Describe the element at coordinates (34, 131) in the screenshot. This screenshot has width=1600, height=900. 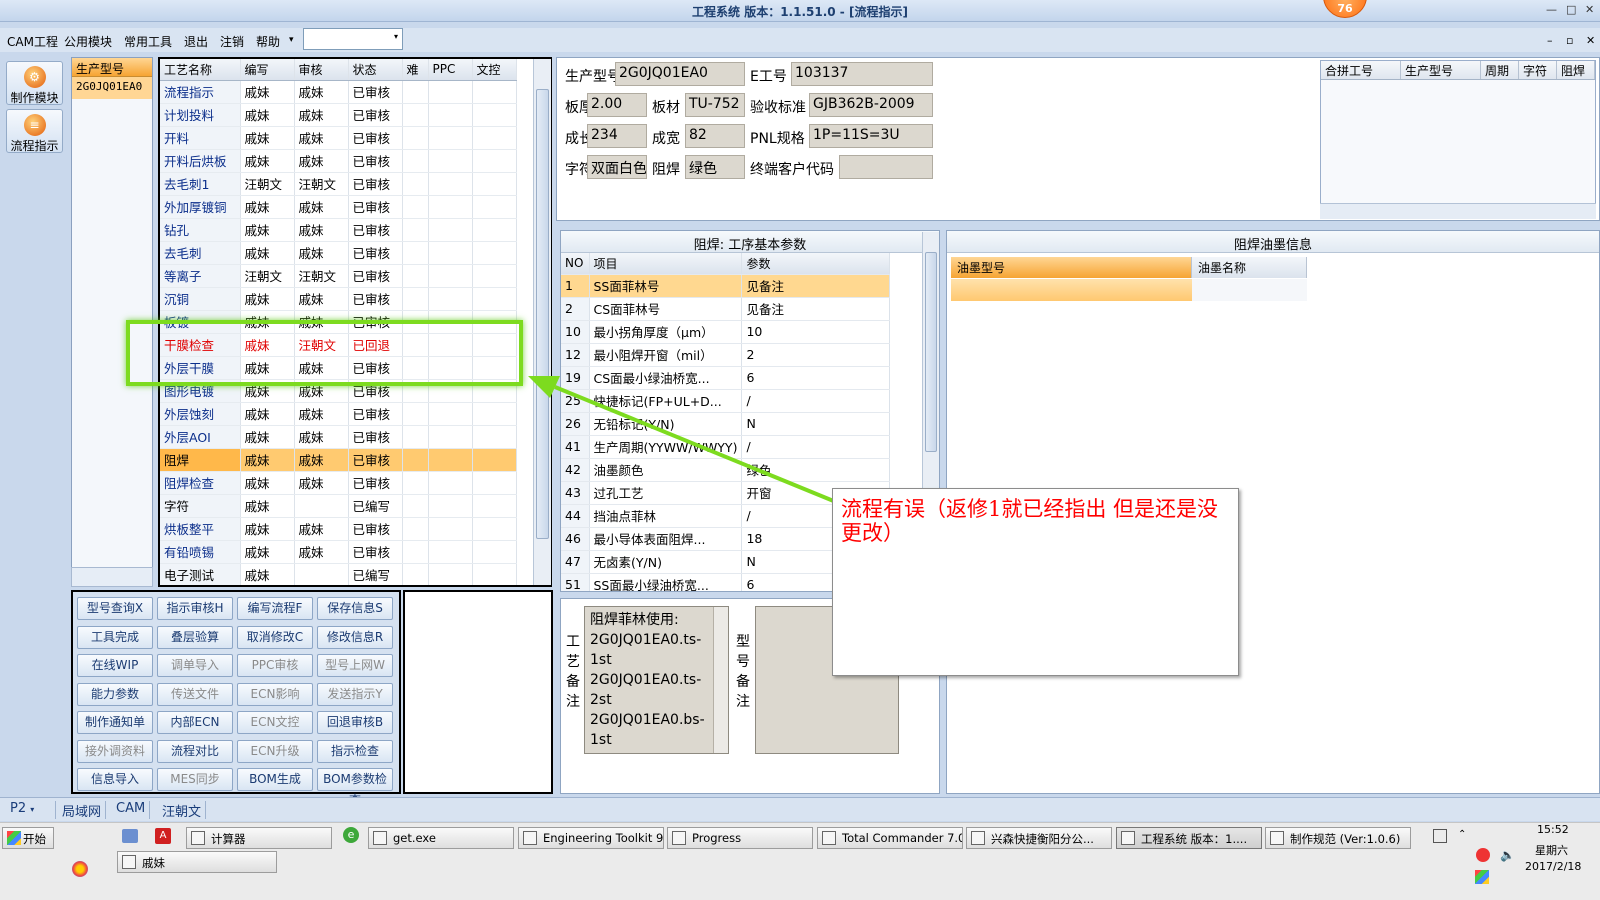
I see `flow-instruction-button: ≡ 流程指示` at that location.